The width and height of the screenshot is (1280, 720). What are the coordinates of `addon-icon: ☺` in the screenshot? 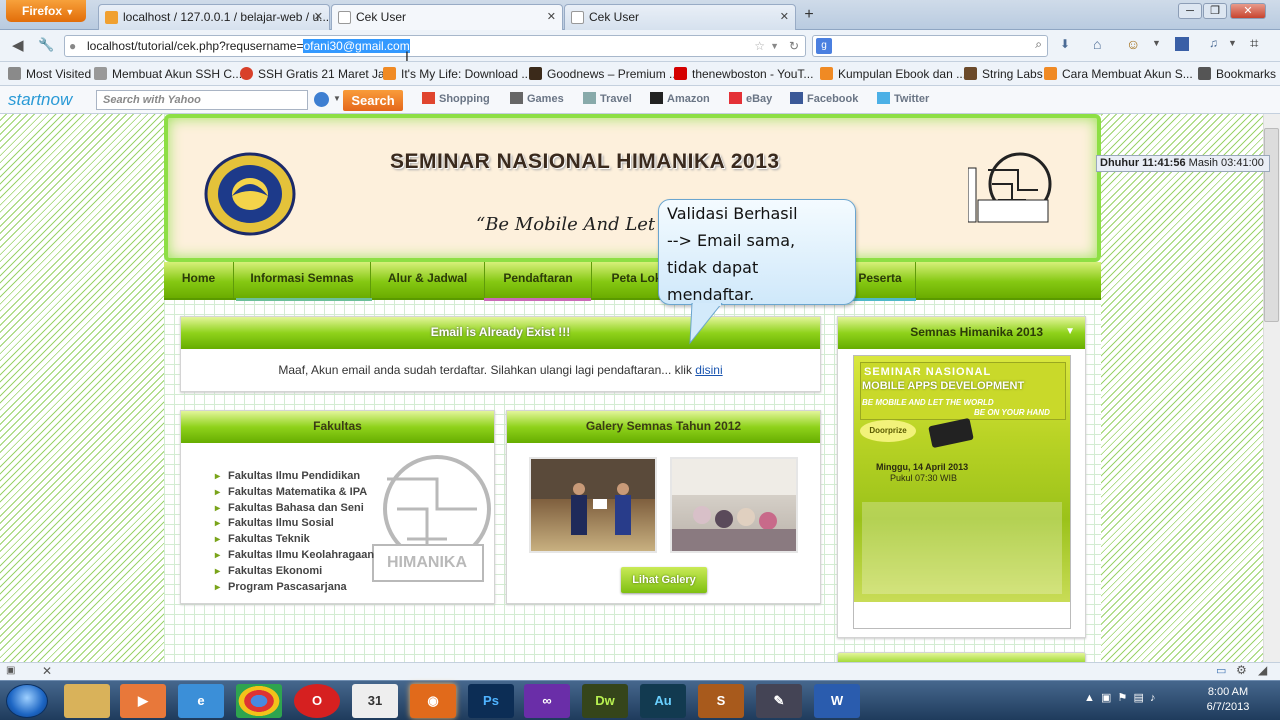 It's located at (1133, 44).